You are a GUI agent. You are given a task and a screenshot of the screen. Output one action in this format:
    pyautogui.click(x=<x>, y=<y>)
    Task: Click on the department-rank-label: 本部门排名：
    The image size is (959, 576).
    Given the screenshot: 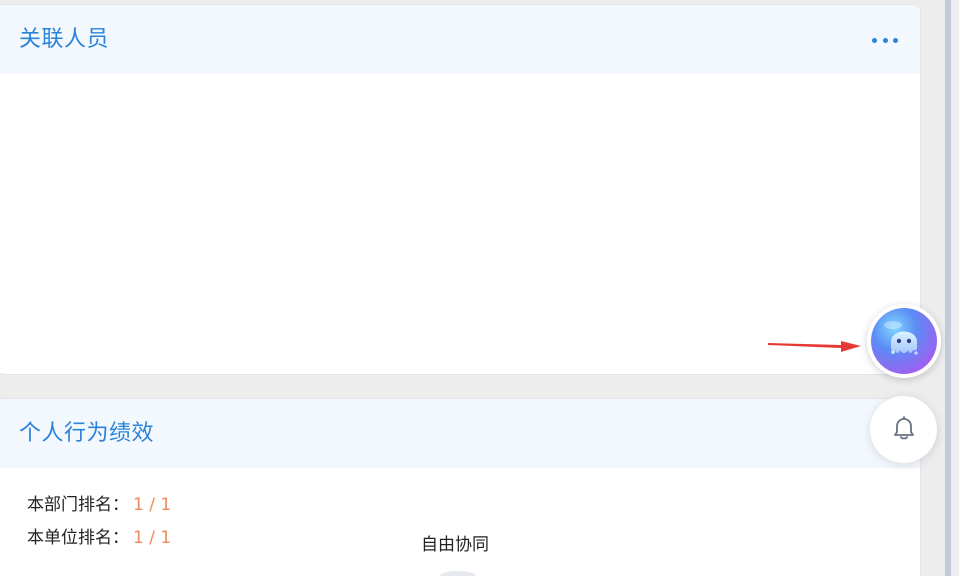 What is the action you would take?
    pyautogui.click(x=78, y=505)
    